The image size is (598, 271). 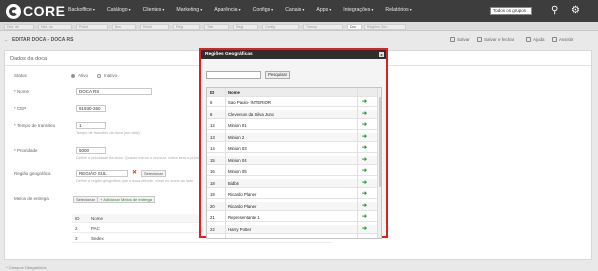 What do you see at coordinates (28, 59) in the screenshot?
I see `section-title: Dados da doca` at bounding box center [28, 59].